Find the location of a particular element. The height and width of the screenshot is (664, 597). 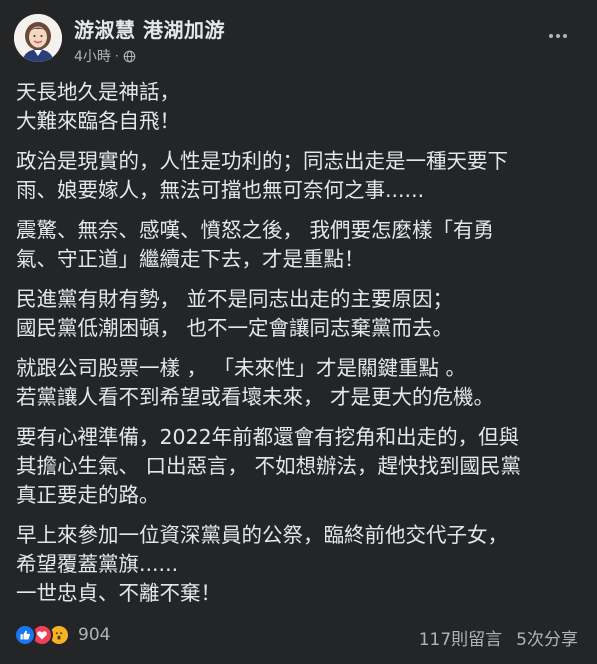

like-icon is located at coordinates (25, 635).